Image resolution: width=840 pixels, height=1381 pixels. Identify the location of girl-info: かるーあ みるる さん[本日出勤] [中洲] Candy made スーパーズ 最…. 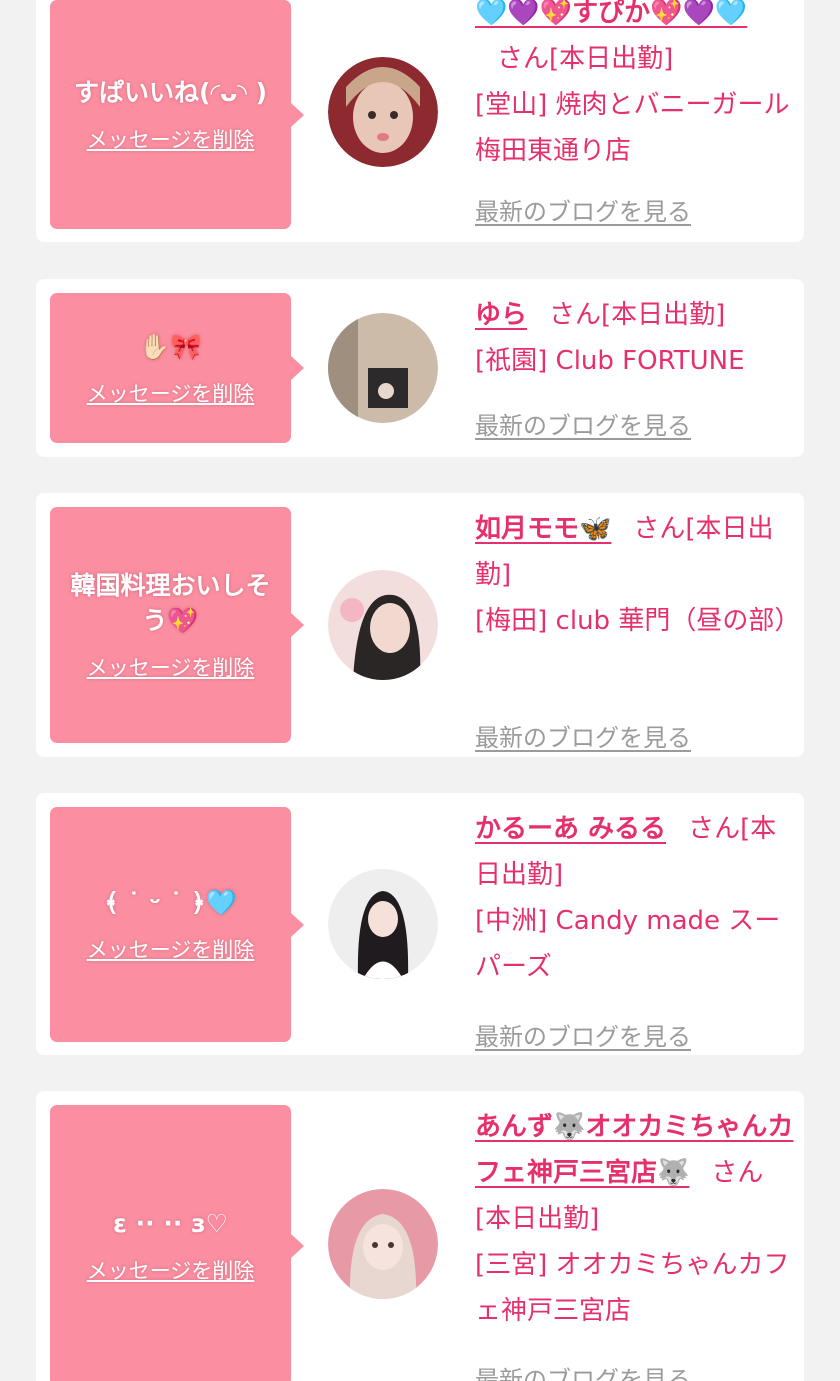
(635, 928).